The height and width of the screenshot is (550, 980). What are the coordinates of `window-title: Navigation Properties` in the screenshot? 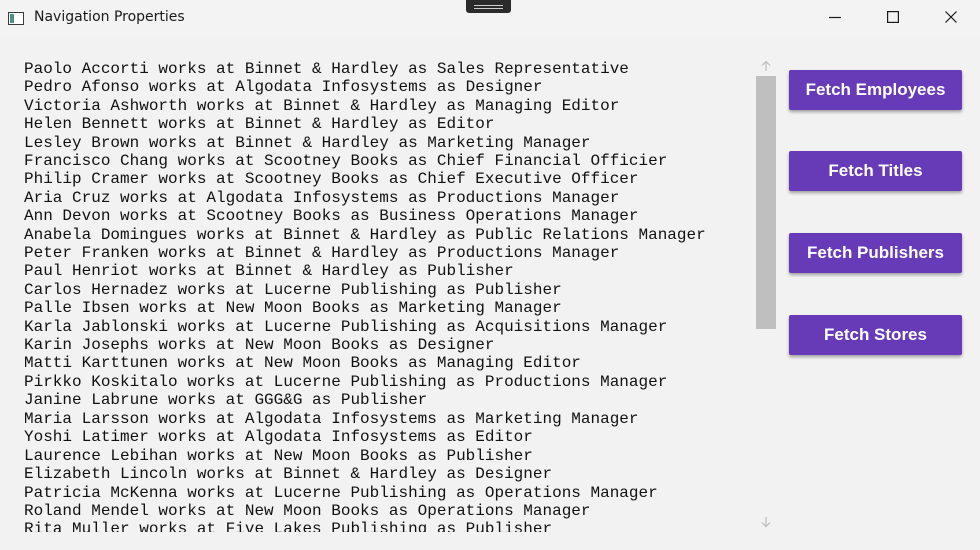 It's located at (109, 17).